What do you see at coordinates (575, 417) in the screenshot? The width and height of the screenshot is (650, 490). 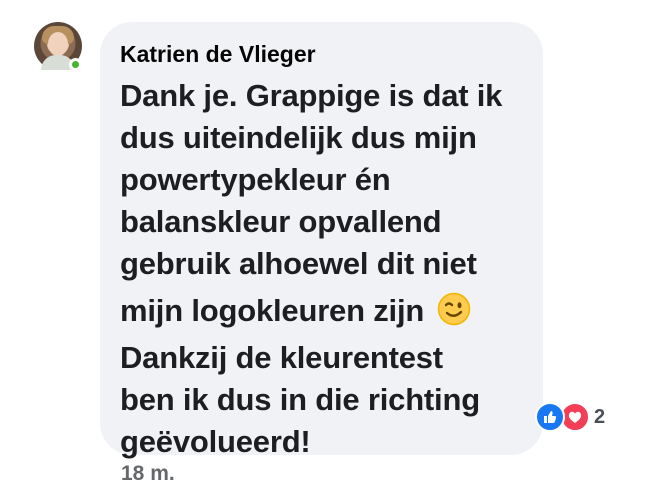 I see `heart-icon` at bounding box center [575, 417].